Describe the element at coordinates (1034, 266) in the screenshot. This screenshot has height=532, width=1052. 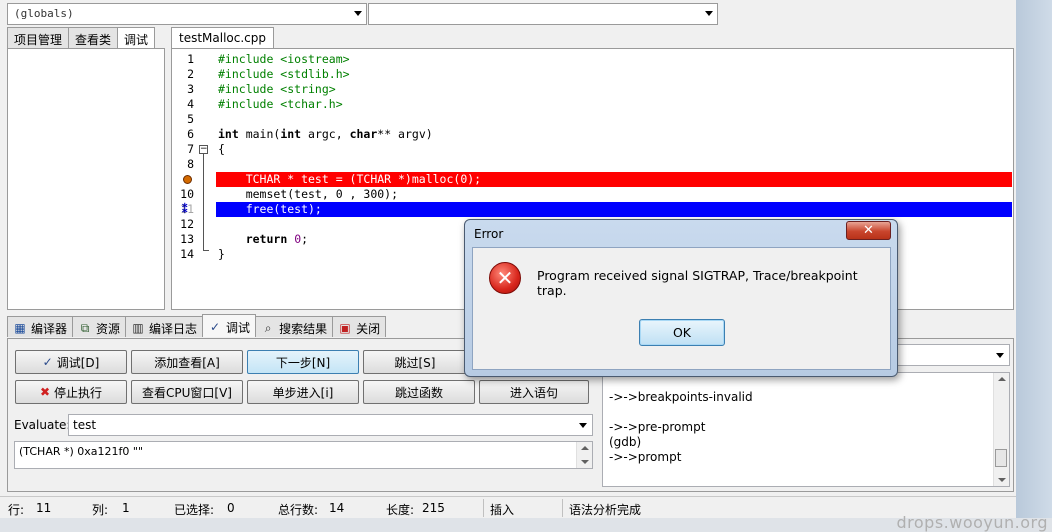
I see `window-frame-right` at that location.